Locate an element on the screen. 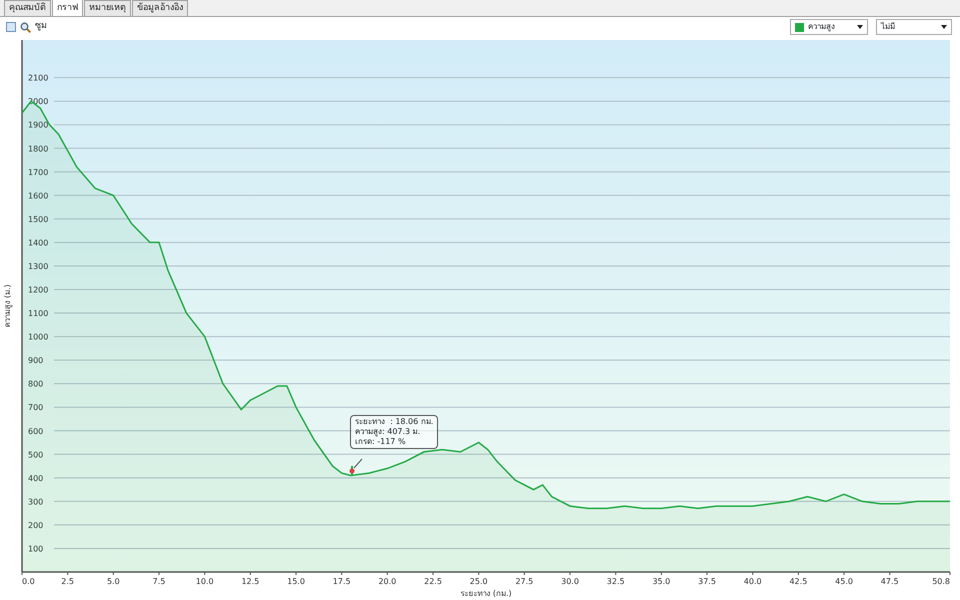 The width and height of the screenshot is (960, 600). x-tick-label: 2.5 is located at coordinates (67, 581).